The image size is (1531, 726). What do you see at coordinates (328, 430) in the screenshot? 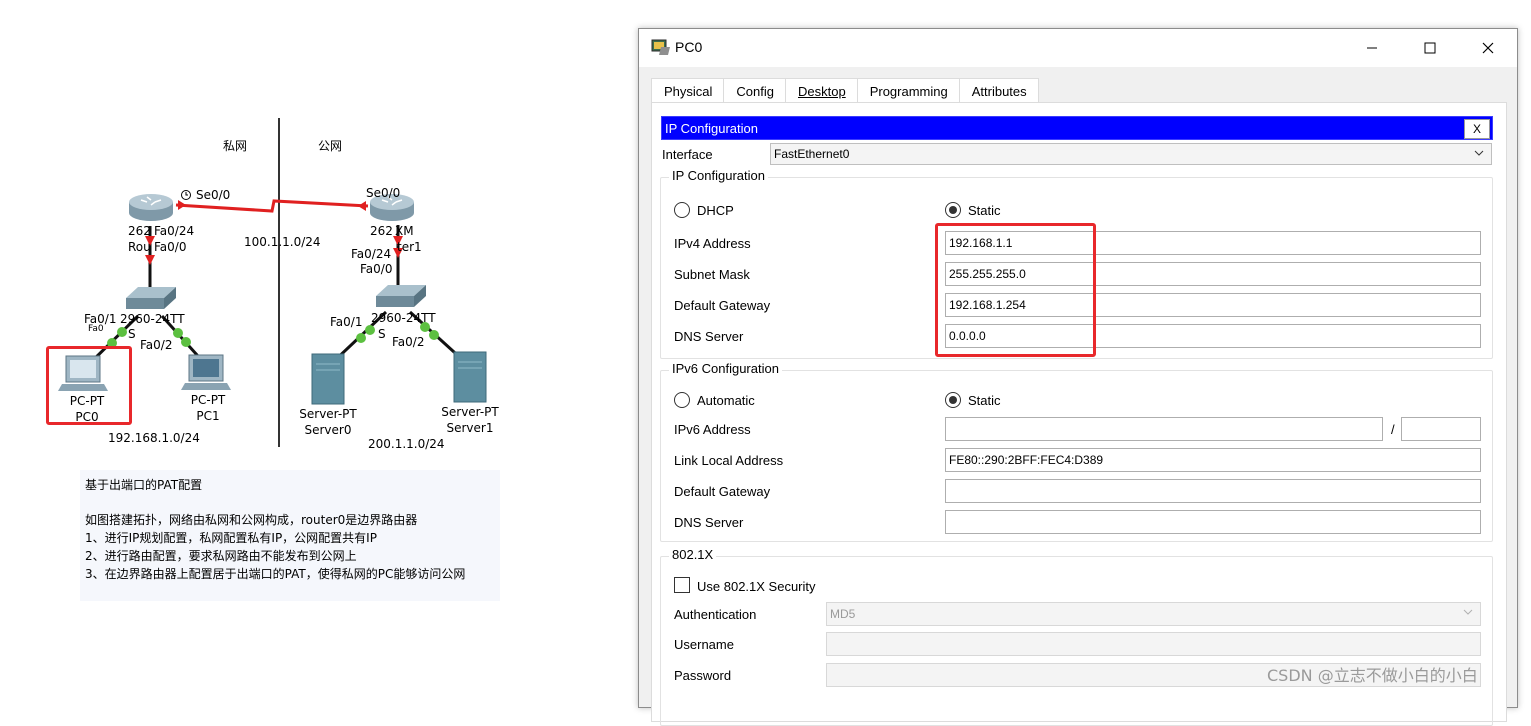
I see `server0-name: Server0` at bounding box center [328, 430].